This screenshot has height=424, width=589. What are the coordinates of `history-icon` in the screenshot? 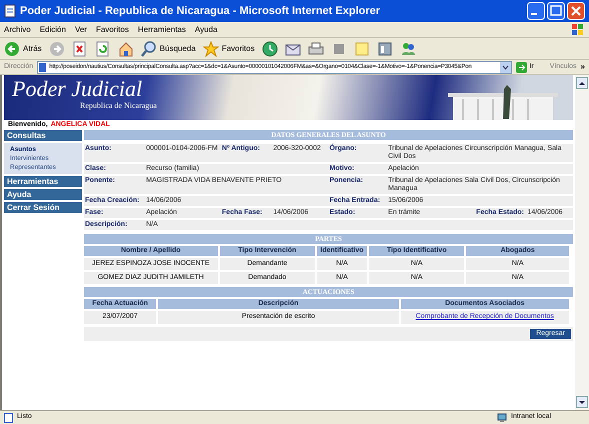 It's located at (270, 48).